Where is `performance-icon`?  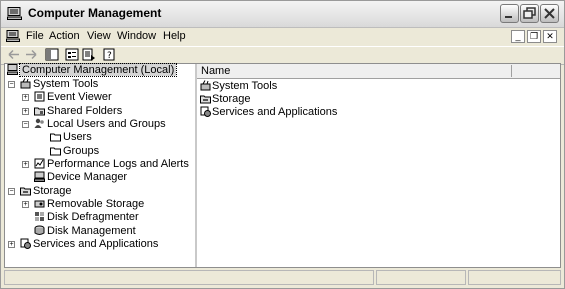 performance-icon is located at coordinates (39, 163).